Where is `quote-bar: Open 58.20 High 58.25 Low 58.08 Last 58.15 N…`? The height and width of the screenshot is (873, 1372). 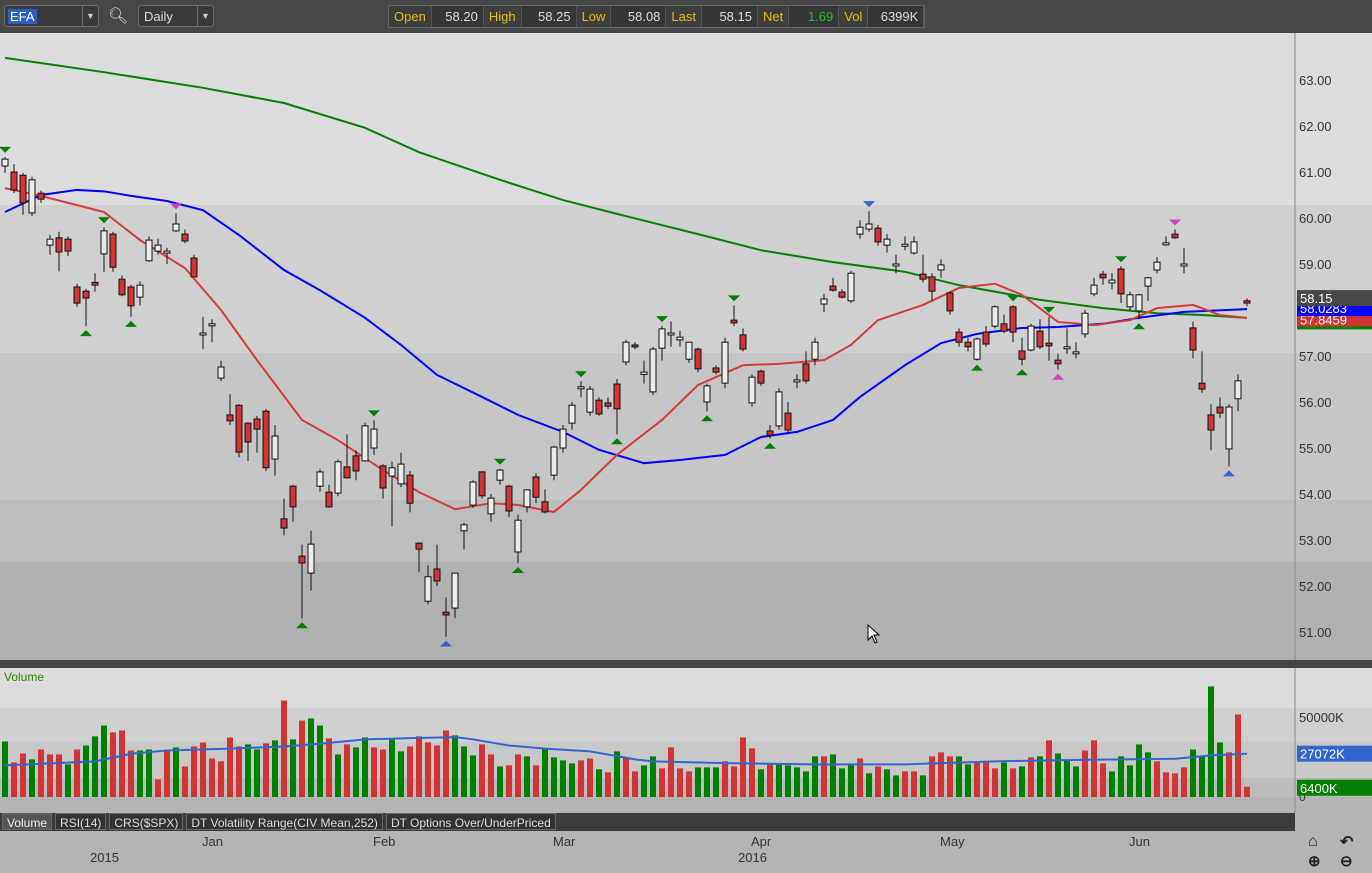
quote-bar: Open 58.20 High 58.25 Low 58.08 Last 58.15 N… is located at coordinates (657, 16).